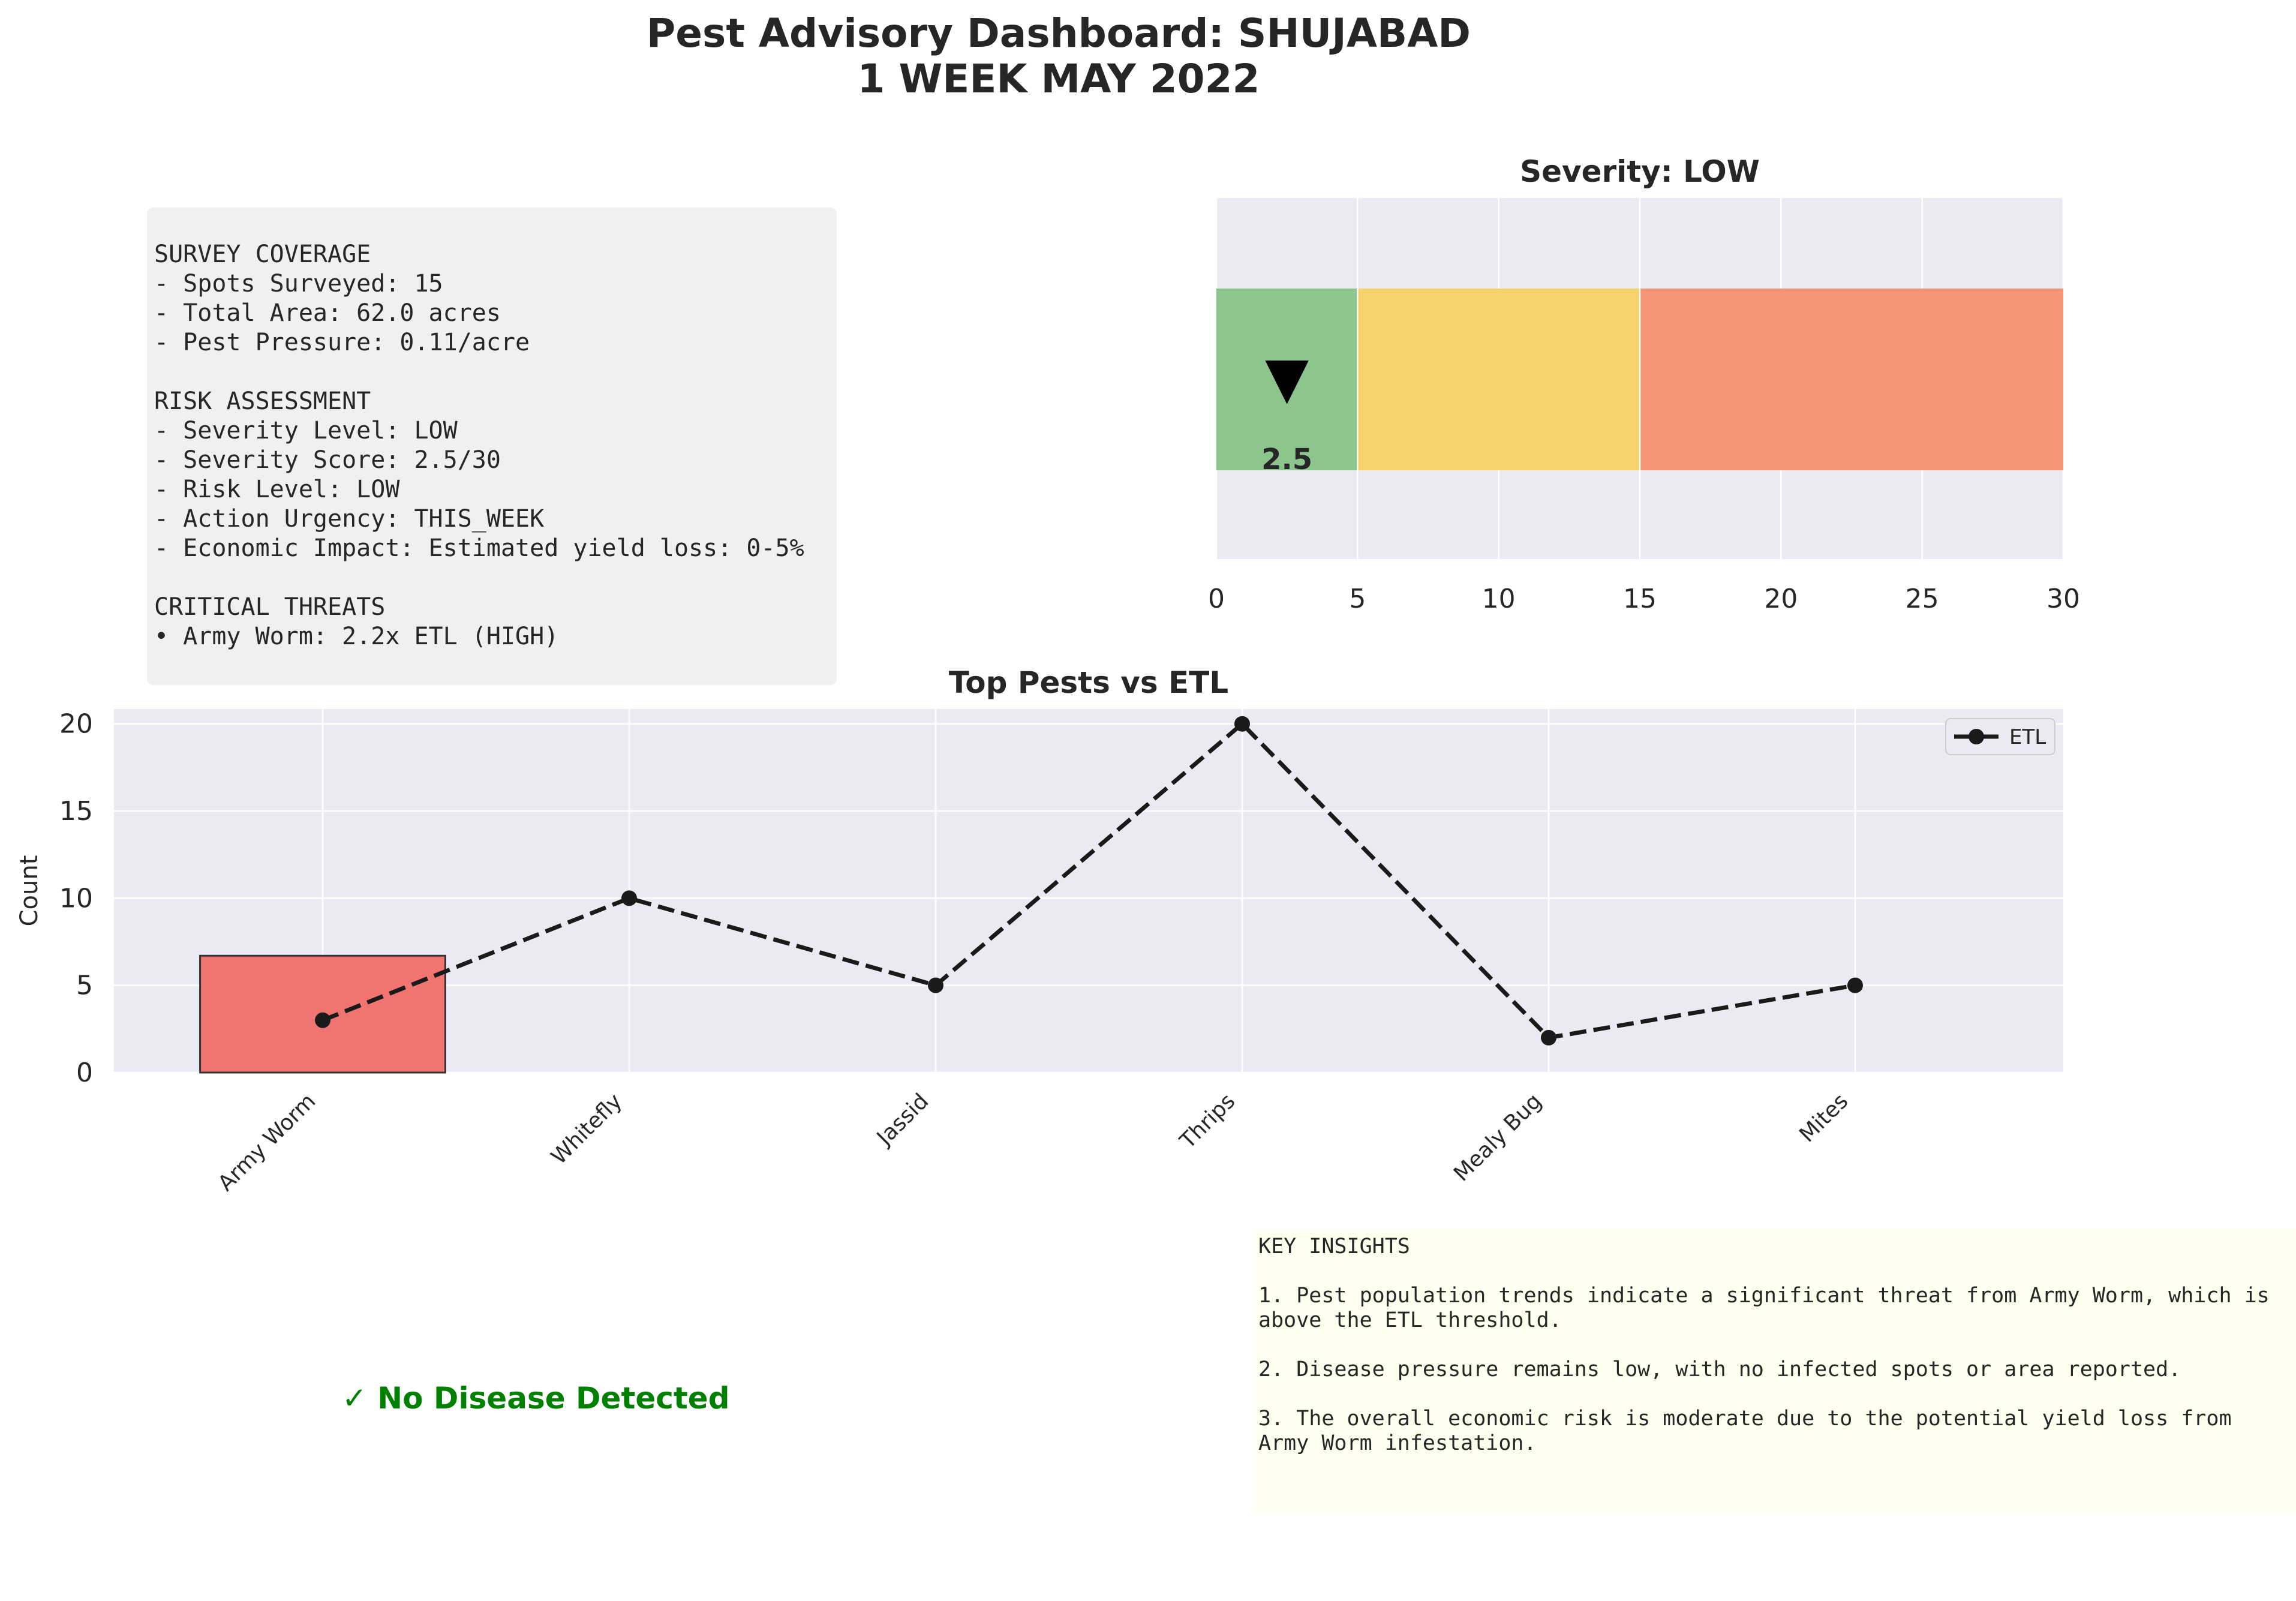 The image size is (2296, 1601). I want to click on legend-etl-marker, so click(1976, 736).